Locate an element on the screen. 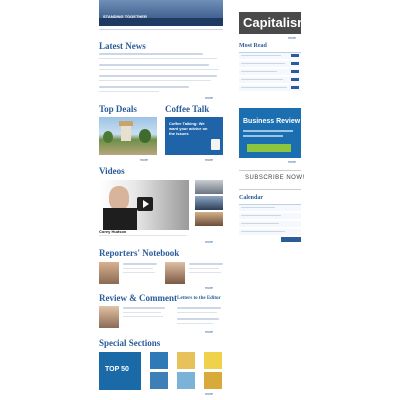 This screenshot has height=400, width=400. letters-heading: Letters to the Editor is located at coordinates (199, 298).